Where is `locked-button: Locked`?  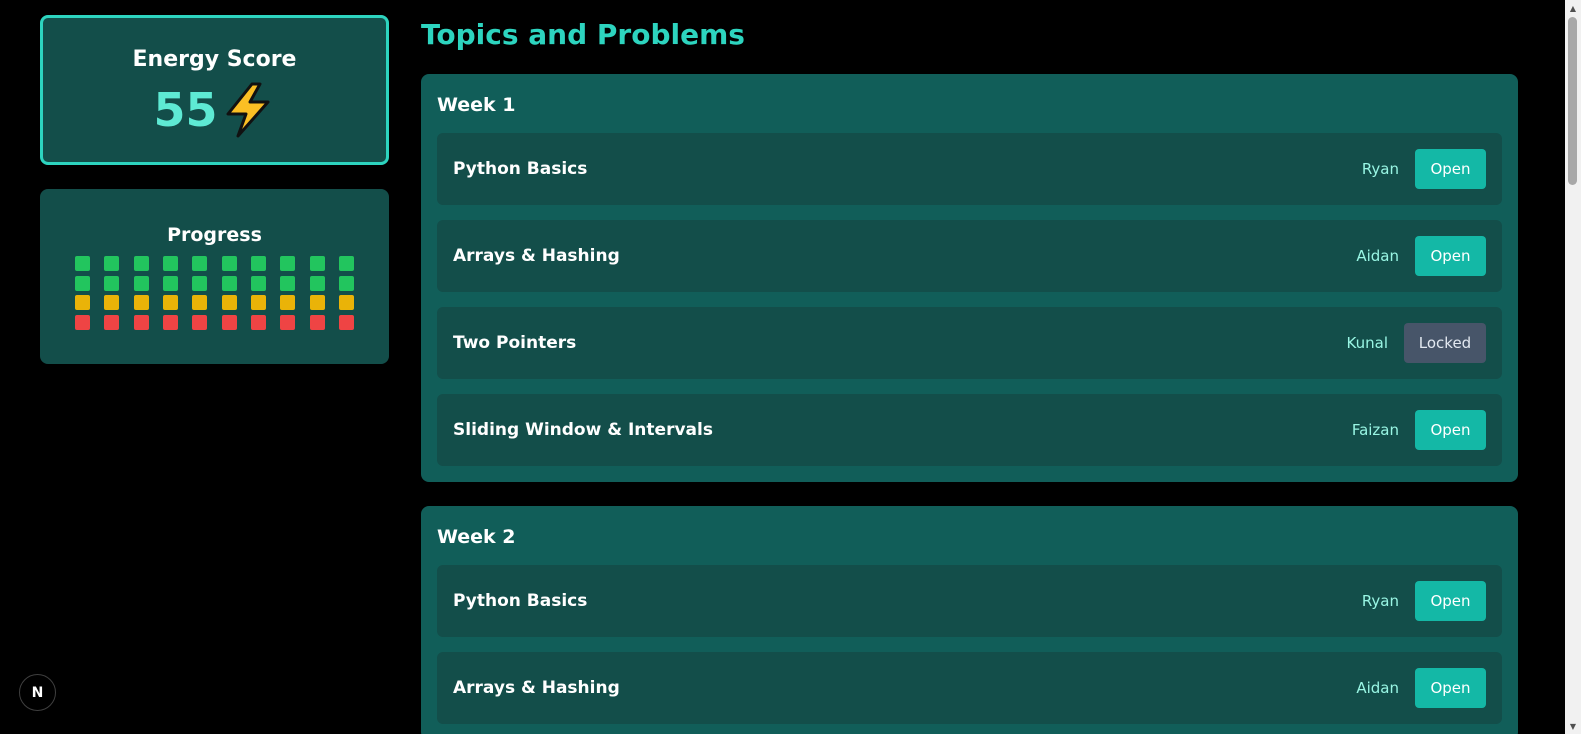 locked-button: Locked is located at coordinates (1445, 343).